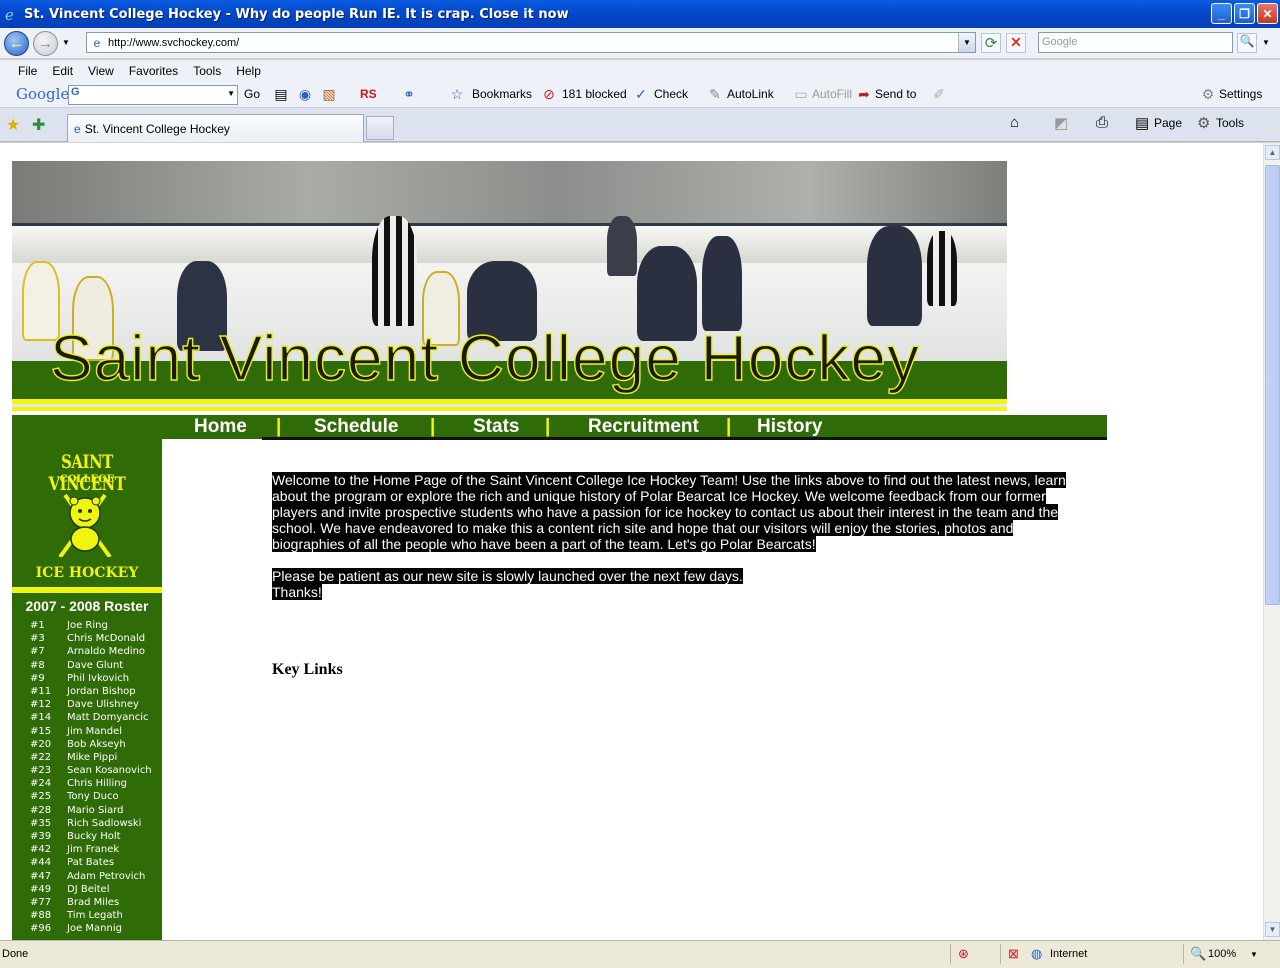 The image size is (1280, 968). I want to click on new-tab-button, so click(380, 128).